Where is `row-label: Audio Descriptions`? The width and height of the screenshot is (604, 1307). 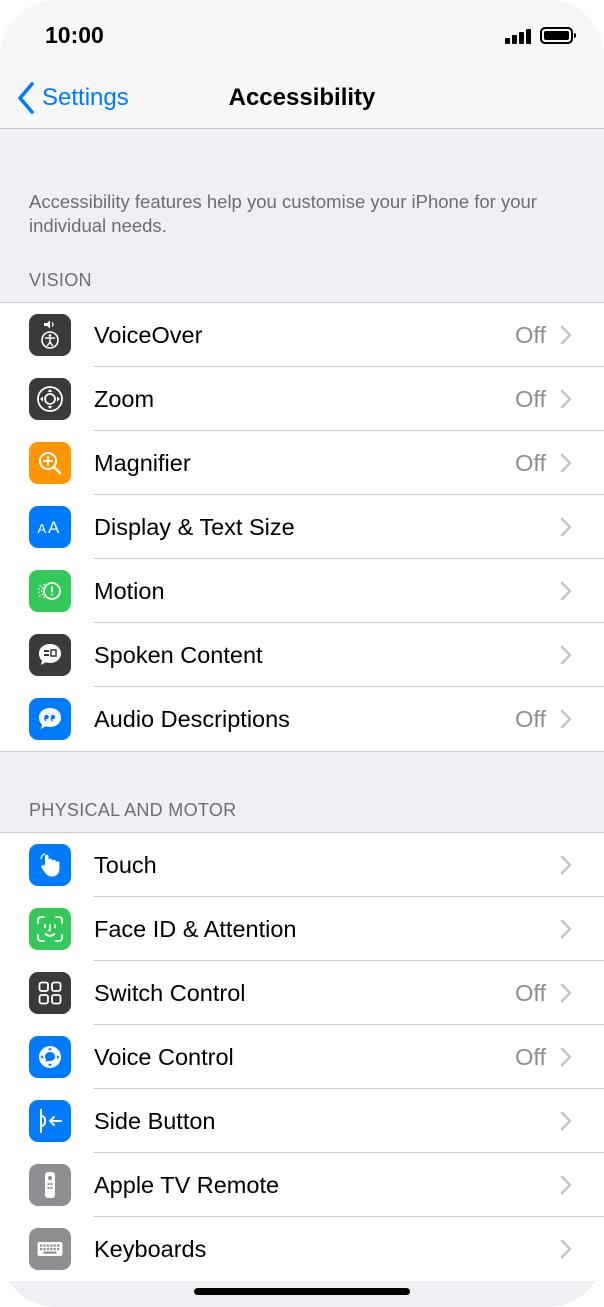 row-label: Audio Descriptions is located at coordinates (192, 719).